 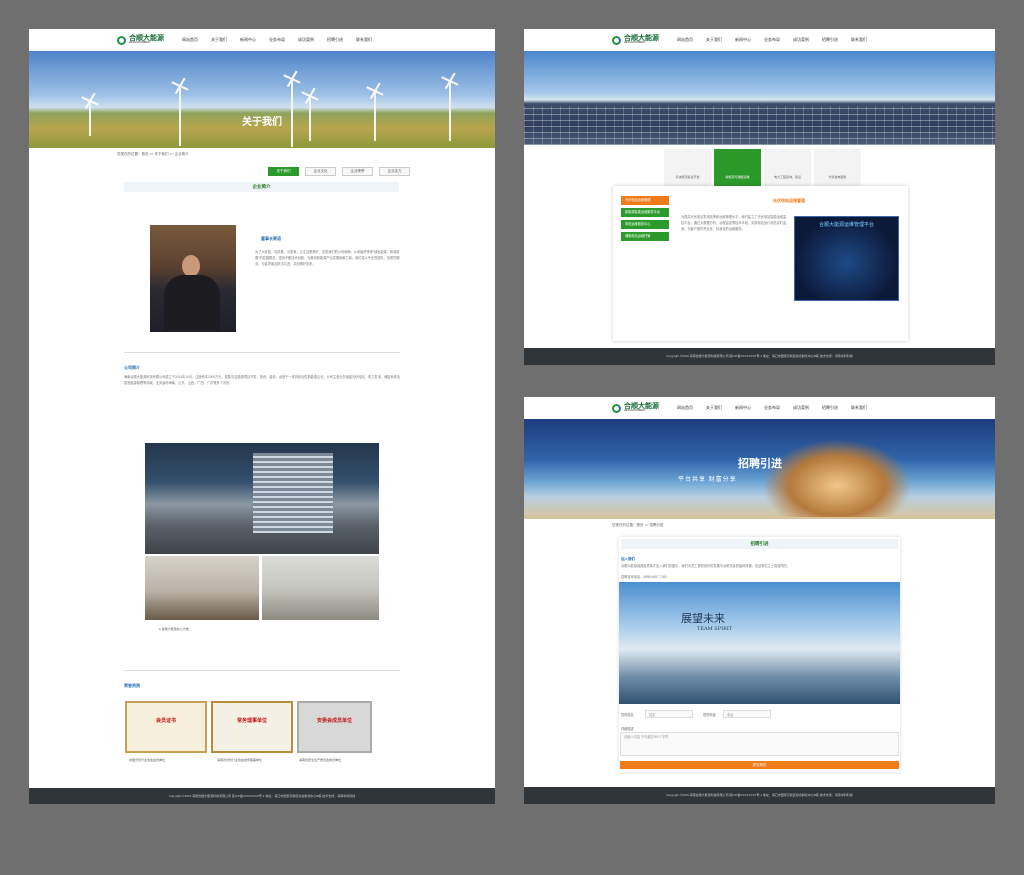 I want to click on banner-slogan: 平台共享 财富分享, so click(x=707, y=480).